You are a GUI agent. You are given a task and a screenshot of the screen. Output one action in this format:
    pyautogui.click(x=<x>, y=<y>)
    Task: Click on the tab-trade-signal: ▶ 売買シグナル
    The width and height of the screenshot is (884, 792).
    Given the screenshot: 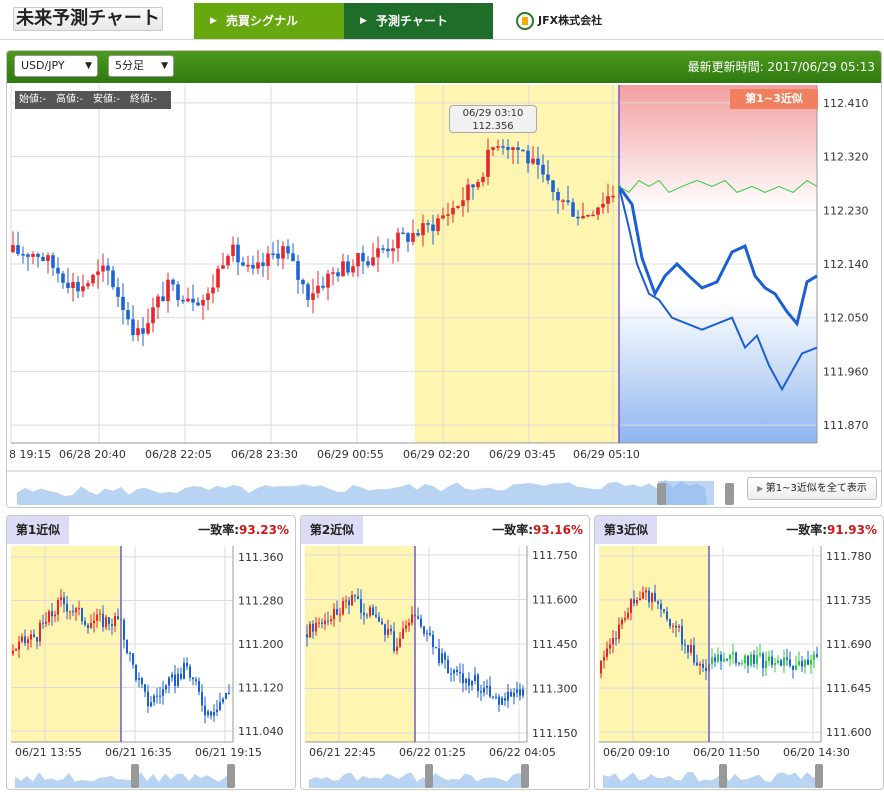 What is the action you would take?
    pyautogui.click(x=269, y=21)
    